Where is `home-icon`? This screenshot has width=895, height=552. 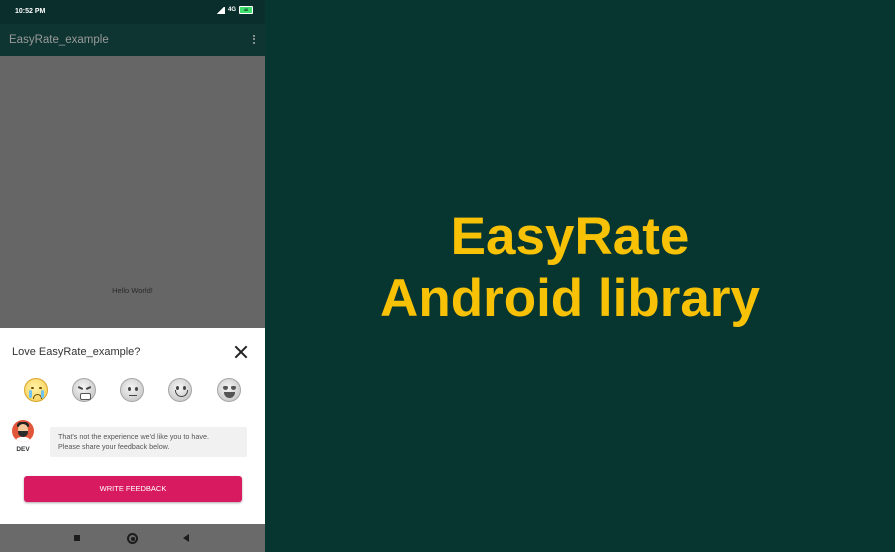
home-icon is located at coordinates (132, 538).